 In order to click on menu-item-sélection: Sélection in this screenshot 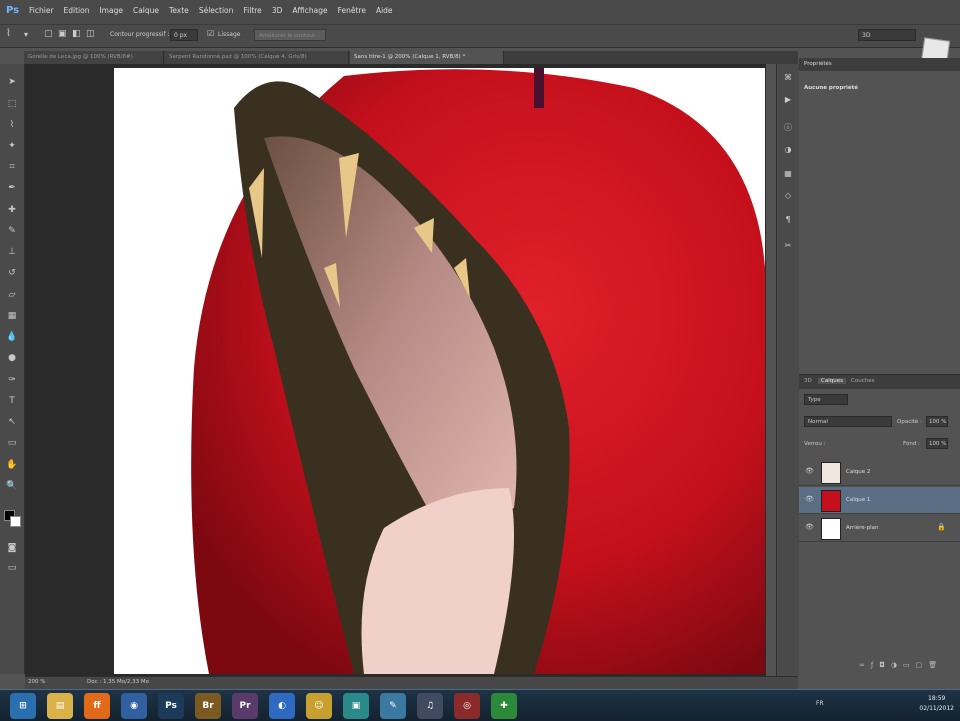, I will do `click(216, 10)`.